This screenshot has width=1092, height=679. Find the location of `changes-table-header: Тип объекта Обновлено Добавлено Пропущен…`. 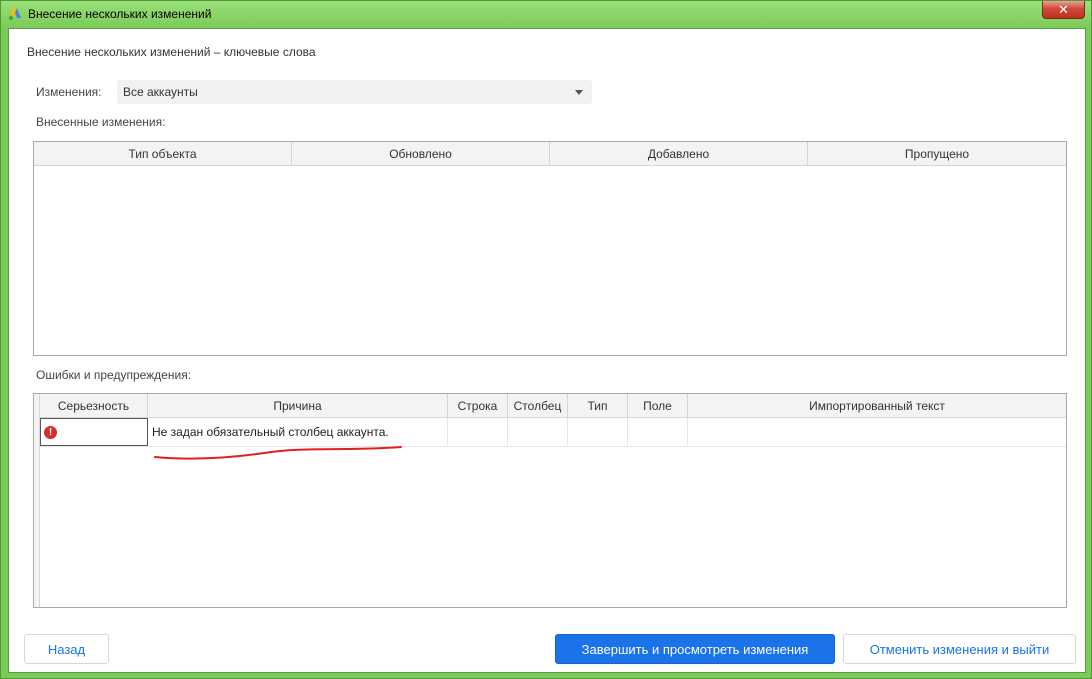

changes-table-header: Тип объекта Обновлено Добавлено Пропущен… is located at coordinates (550, 154).